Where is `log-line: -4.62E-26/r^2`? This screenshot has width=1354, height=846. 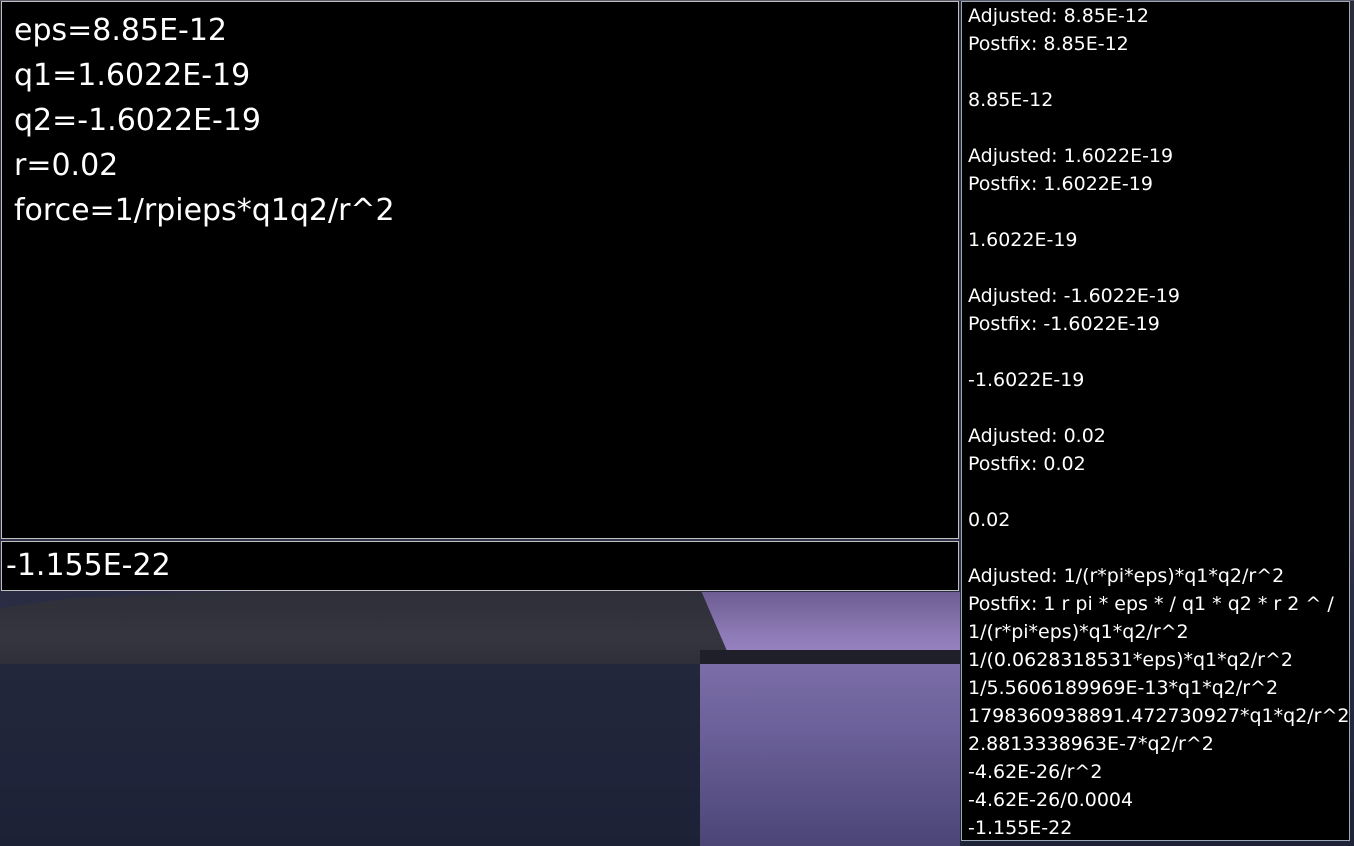 log-line: -4.62E-26/r^2 is located at coordinates (1035, 772).